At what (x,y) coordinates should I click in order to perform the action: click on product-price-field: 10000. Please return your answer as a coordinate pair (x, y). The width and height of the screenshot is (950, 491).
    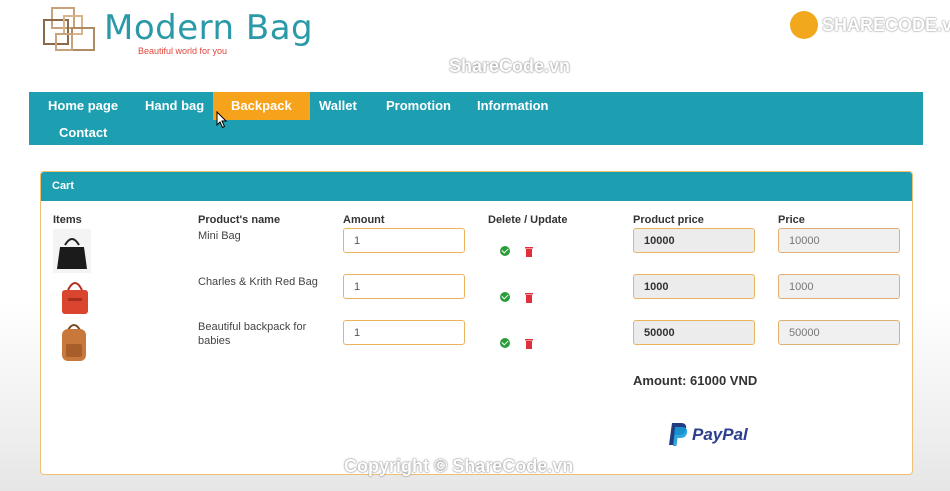
    Looking at the image, I should click on (694, 240).